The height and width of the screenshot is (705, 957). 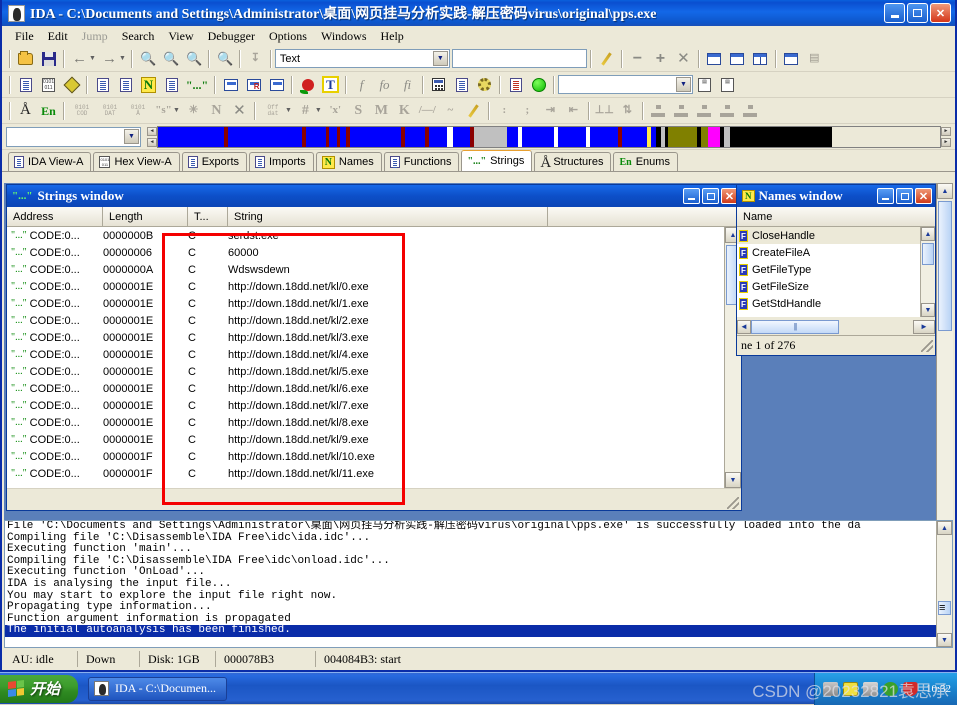 I want to click on list-item: F GetFileType, so click(x=828, y=269).